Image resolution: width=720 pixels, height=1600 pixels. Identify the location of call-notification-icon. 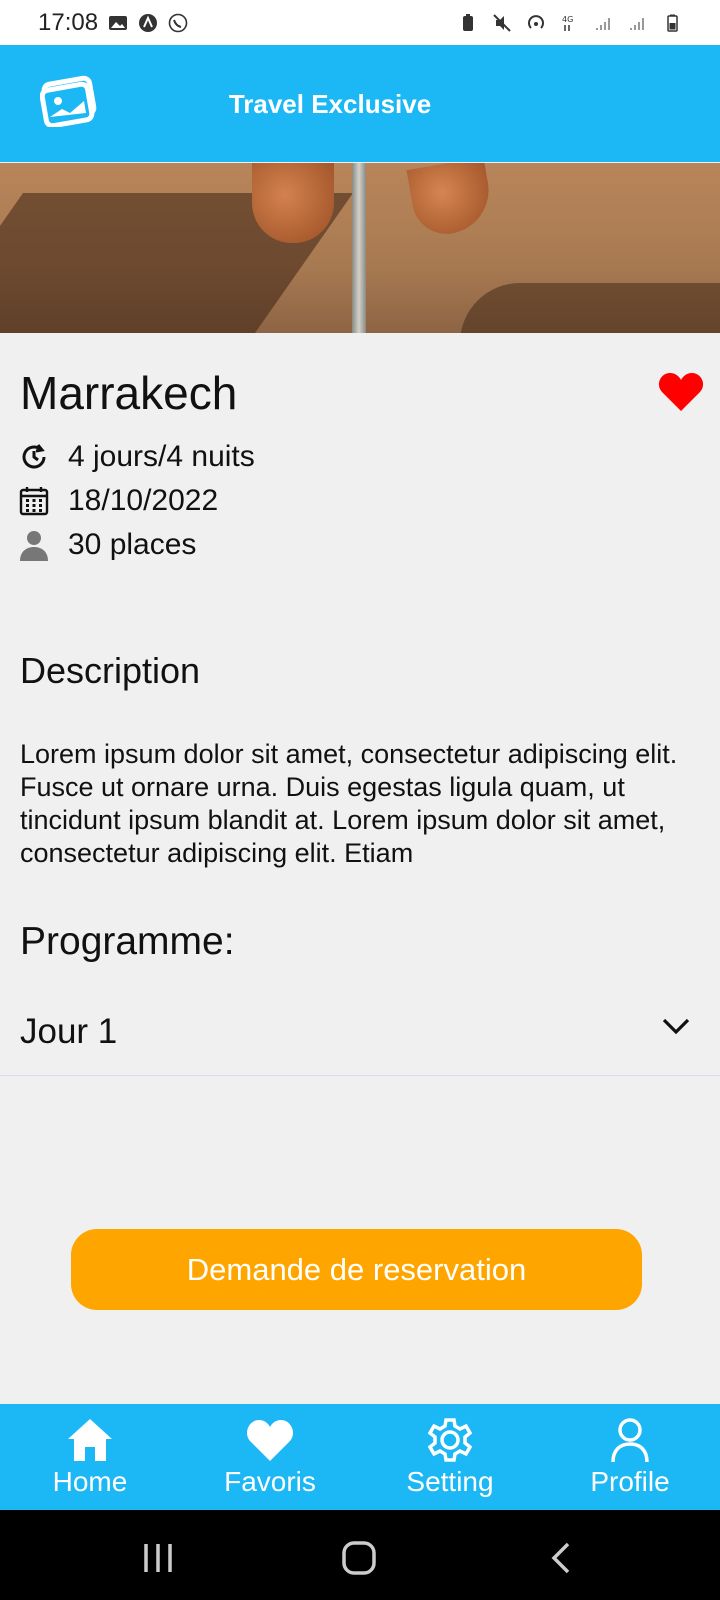
(178, 22).